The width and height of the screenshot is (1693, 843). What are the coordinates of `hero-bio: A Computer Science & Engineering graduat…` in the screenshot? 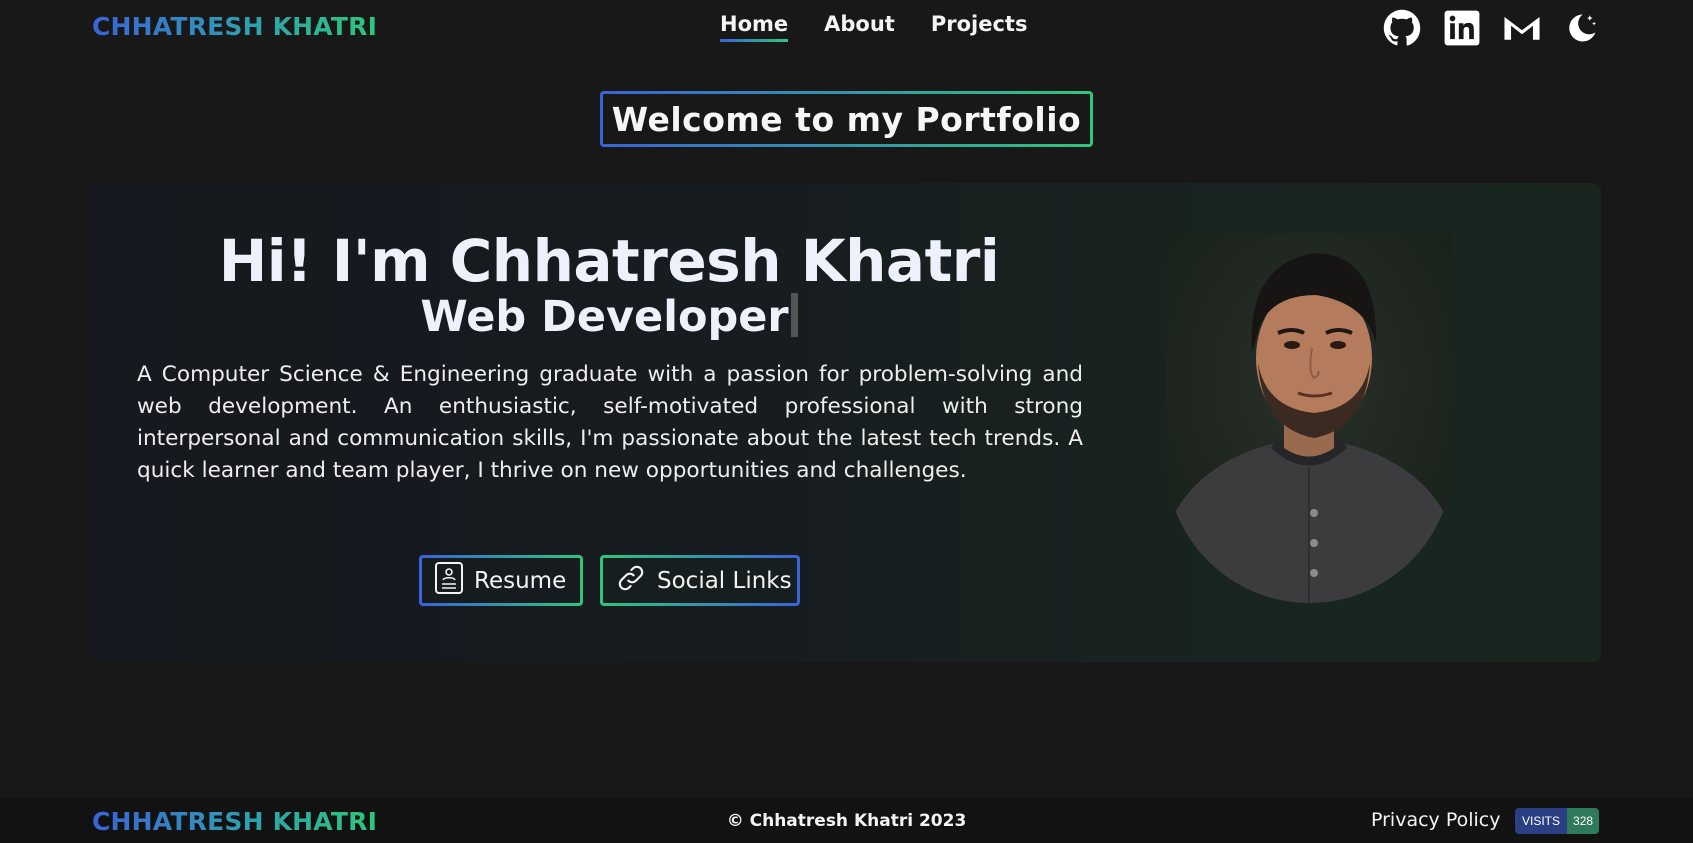 It's located at (610, 422).